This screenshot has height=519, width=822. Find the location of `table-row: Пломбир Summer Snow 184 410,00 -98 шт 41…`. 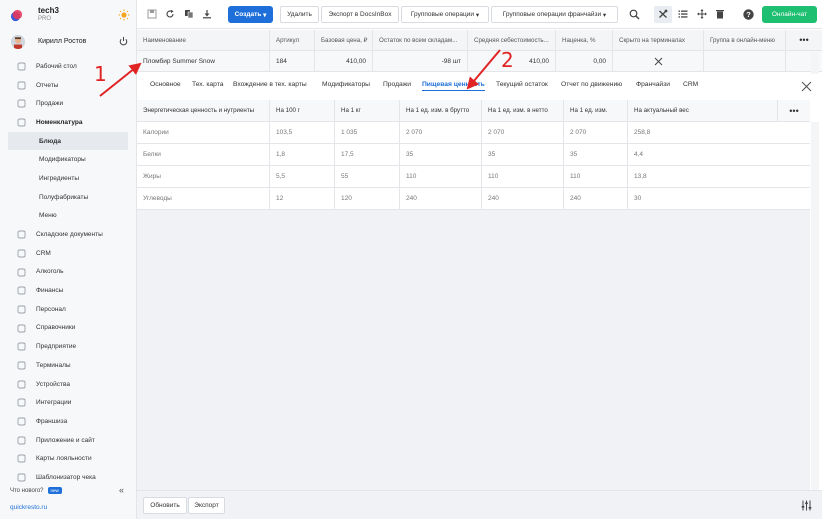

table-row: Пломбир Summer Snow 184 410,00 -98 шт 41… is located at coordinates (479, 61).